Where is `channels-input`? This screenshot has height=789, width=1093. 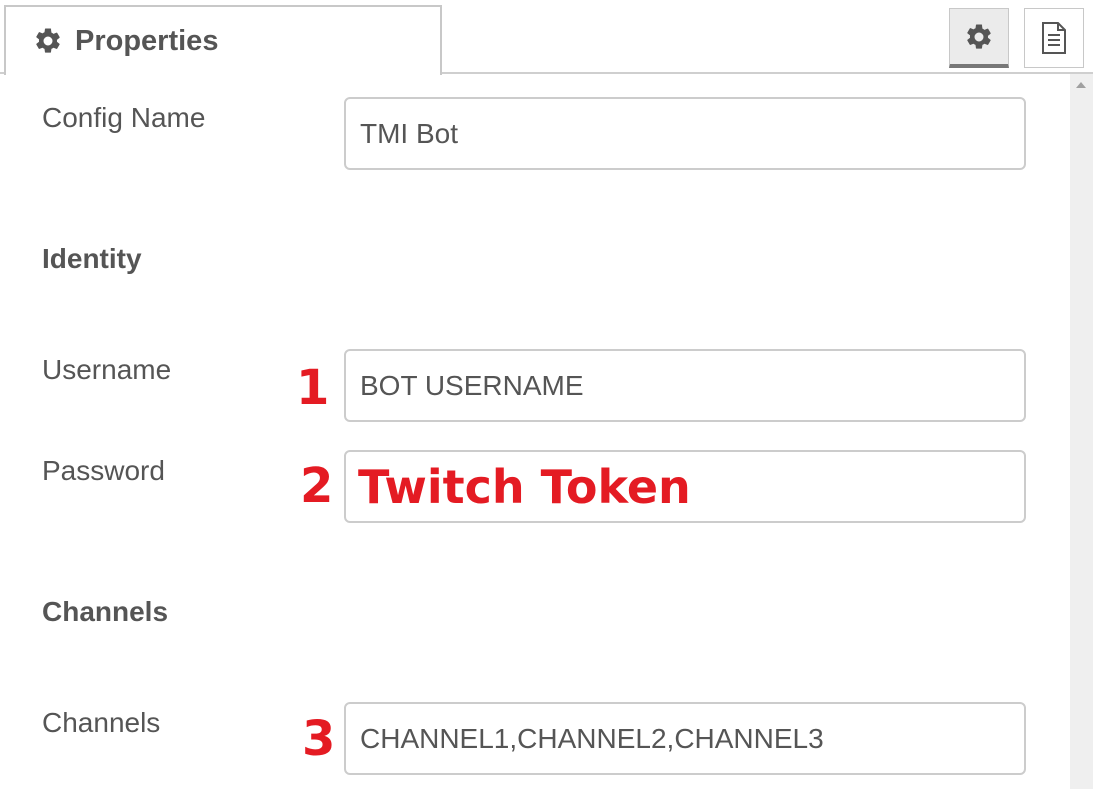 channels-input is located at coordinates (685, 738).